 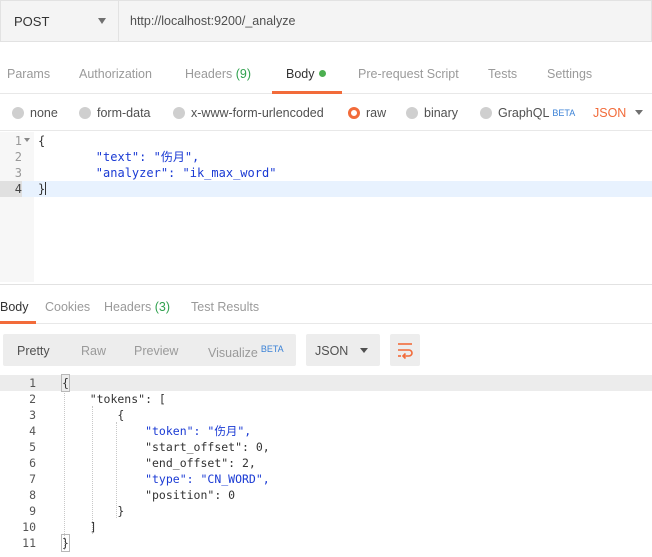 I want to click on radio-none: none, so click(x=35, y=113).